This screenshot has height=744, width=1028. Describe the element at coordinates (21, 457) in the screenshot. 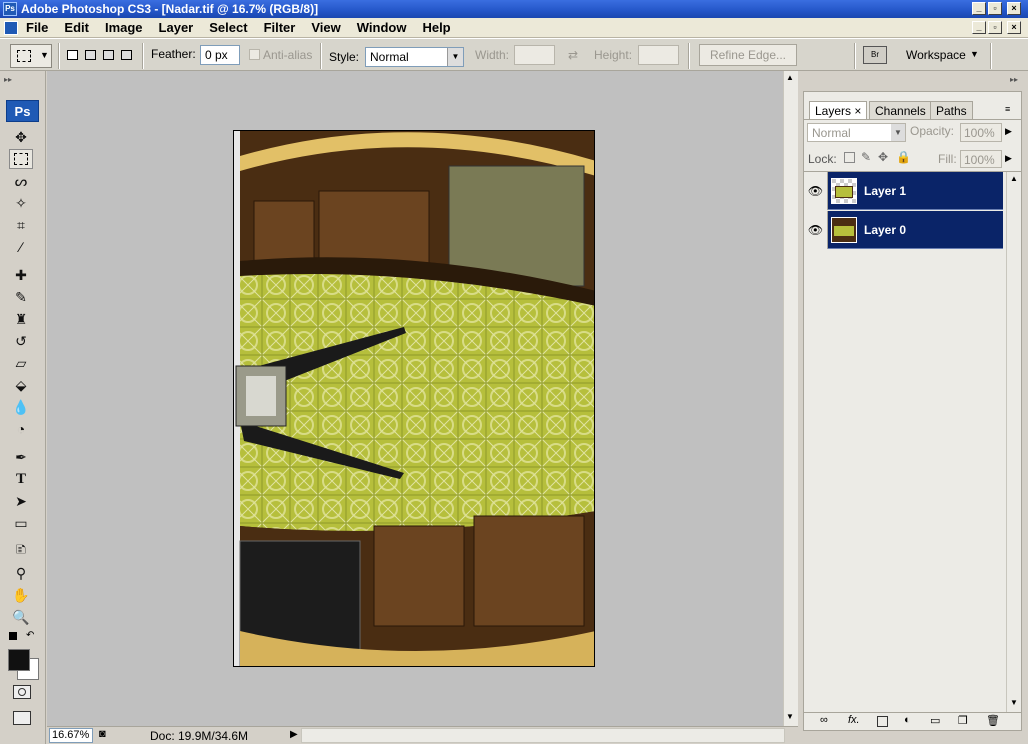

I see `pen-tool: ✒` at that location.